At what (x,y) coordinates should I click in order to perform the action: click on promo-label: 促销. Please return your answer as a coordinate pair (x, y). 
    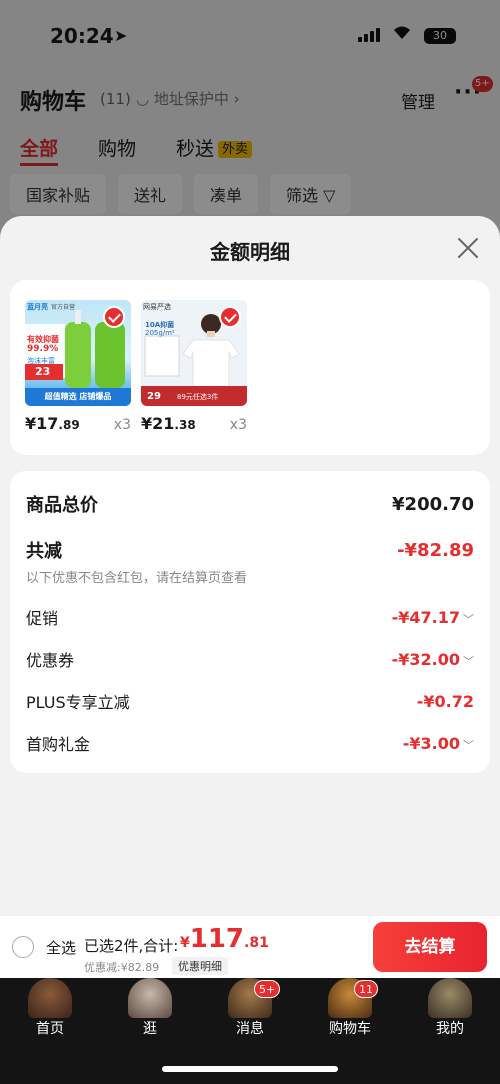
    Looking at the image, I should click on (42, 618).